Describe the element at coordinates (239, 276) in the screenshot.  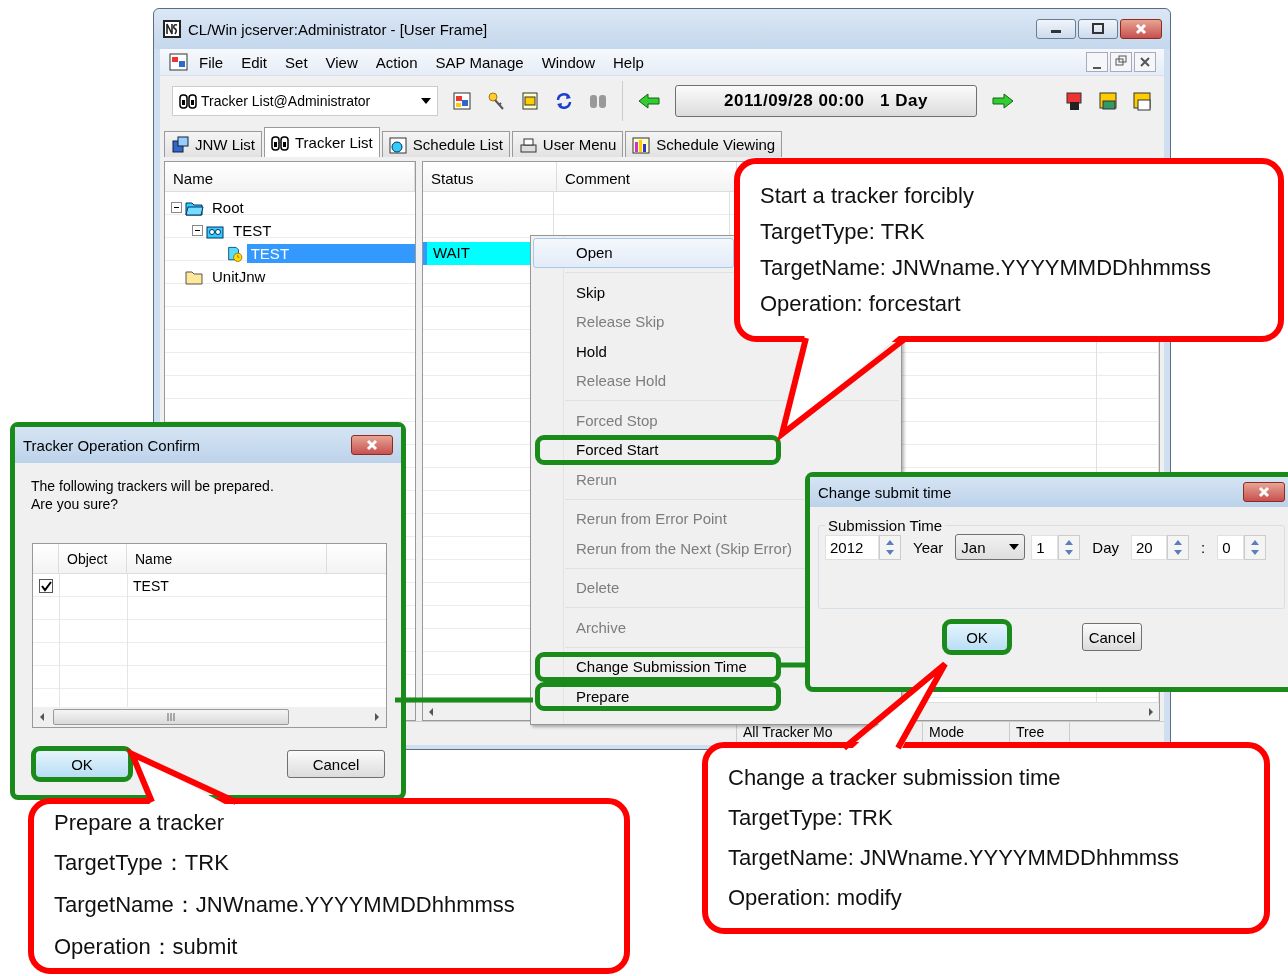
I see `tree-item: UnitJnw` at that location.